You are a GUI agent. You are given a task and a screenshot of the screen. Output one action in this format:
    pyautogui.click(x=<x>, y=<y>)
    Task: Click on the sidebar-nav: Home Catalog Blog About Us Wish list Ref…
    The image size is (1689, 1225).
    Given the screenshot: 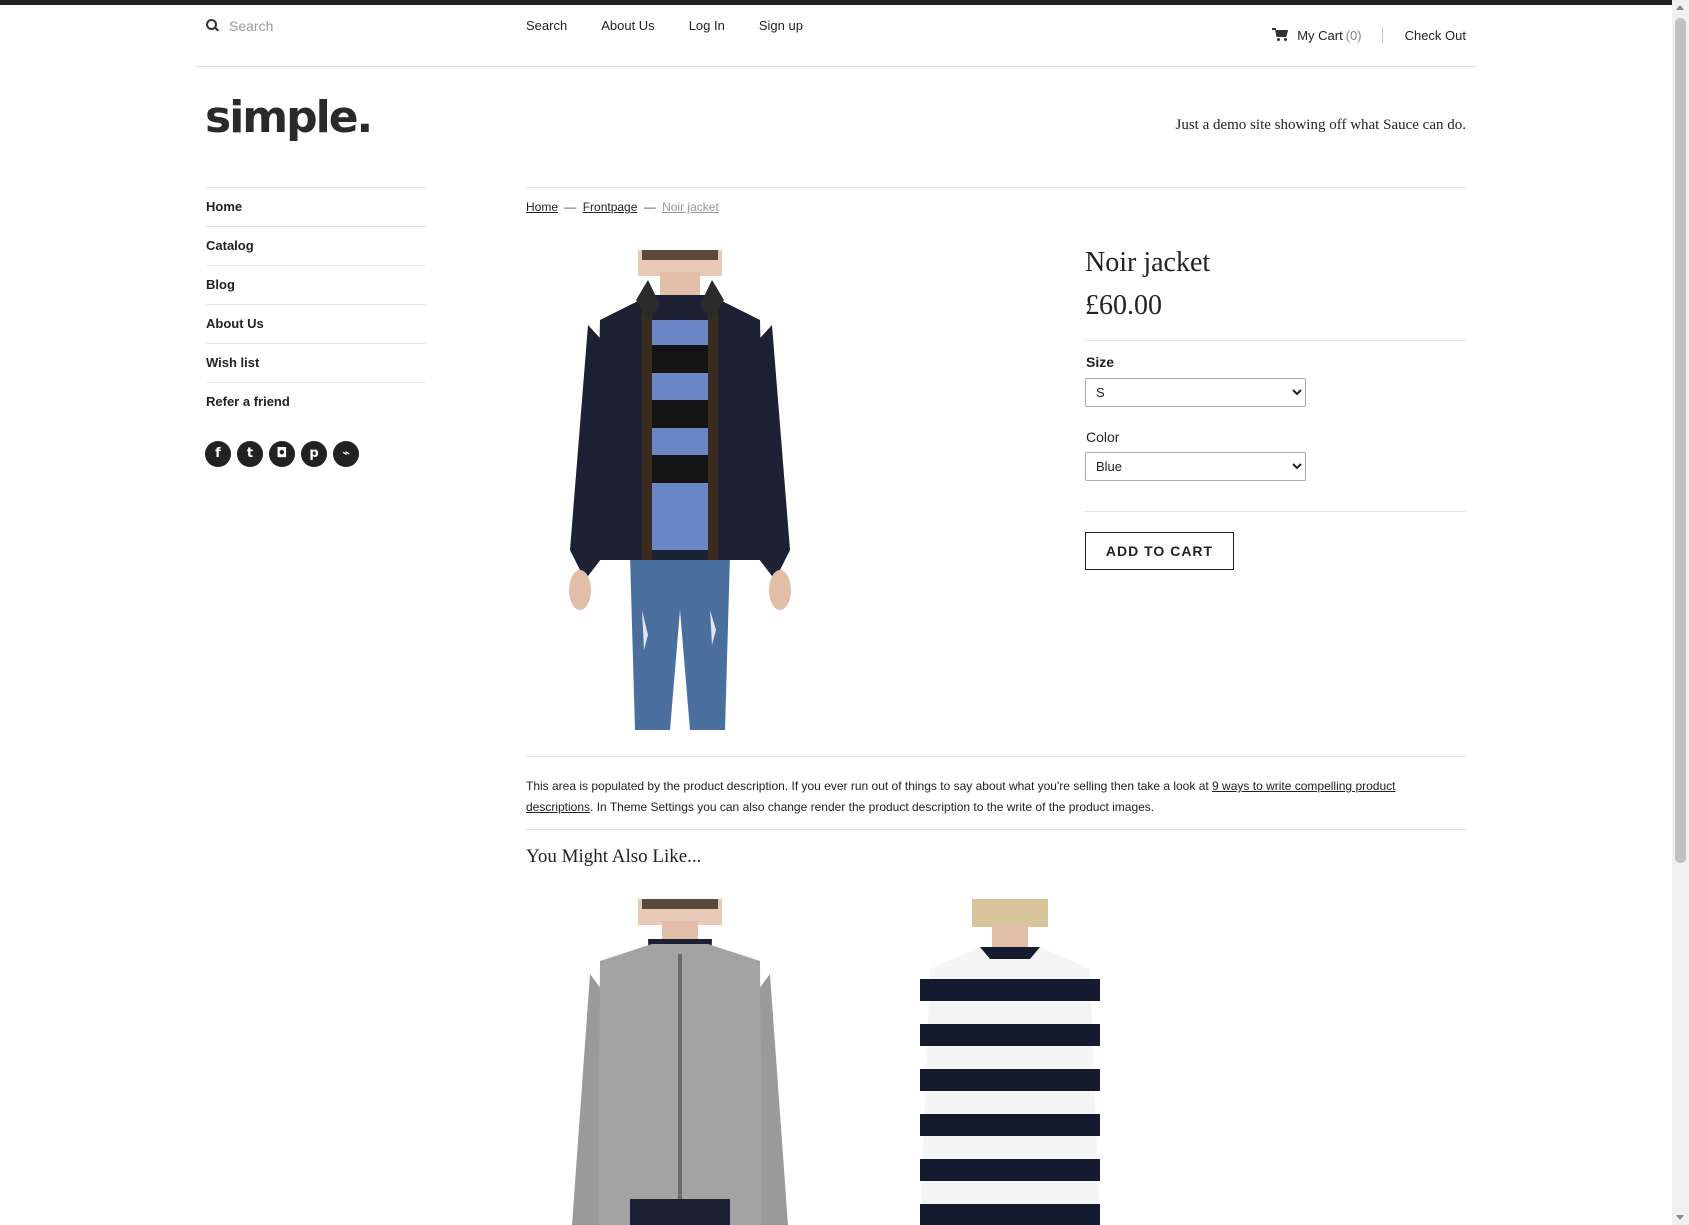 What is the action you would take?
    pyautogui.click(x=316, y=304)
    